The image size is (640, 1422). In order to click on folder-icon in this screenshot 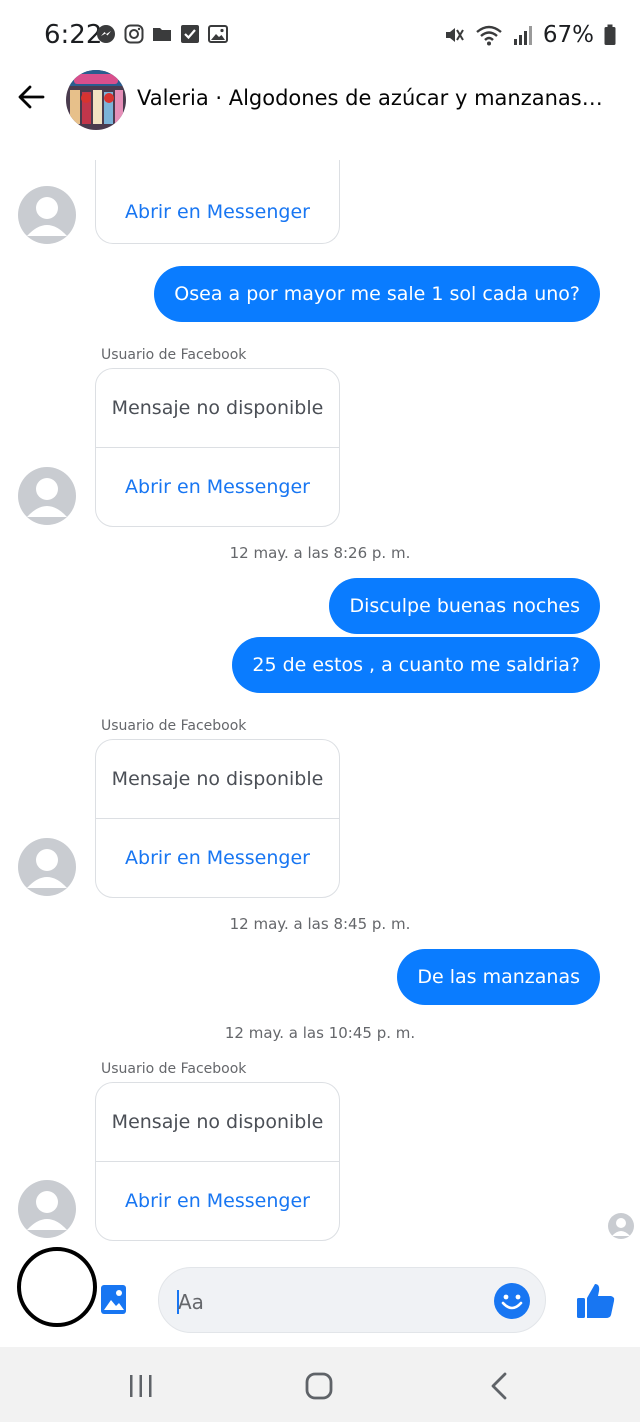, I will do `click(162, 34)`.